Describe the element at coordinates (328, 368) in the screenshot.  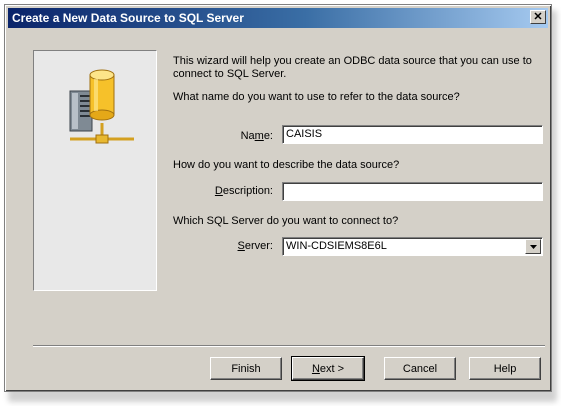
I see `next-button: Next >` at that location.